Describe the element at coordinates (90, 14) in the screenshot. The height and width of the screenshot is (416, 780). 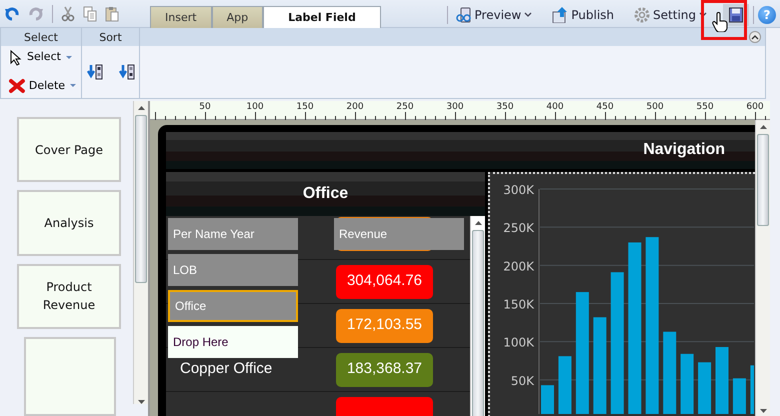
I see `copy-icon` at that location.